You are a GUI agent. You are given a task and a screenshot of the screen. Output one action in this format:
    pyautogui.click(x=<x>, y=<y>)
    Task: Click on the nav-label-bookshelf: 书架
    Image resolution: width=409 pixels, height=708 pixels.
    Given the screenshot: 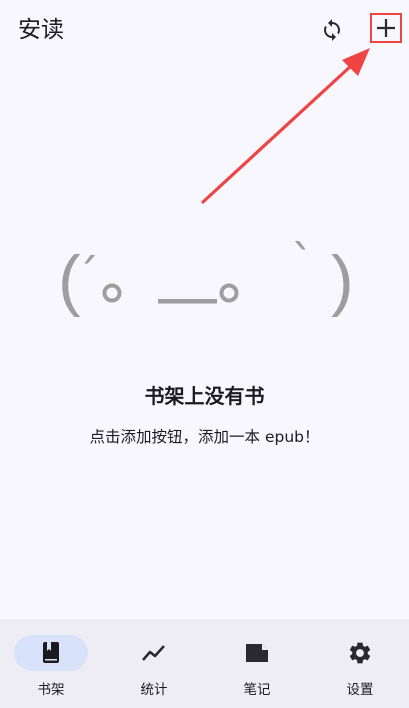 What is the action you would take?
    pyautogui.click(x=51, y=690)
    